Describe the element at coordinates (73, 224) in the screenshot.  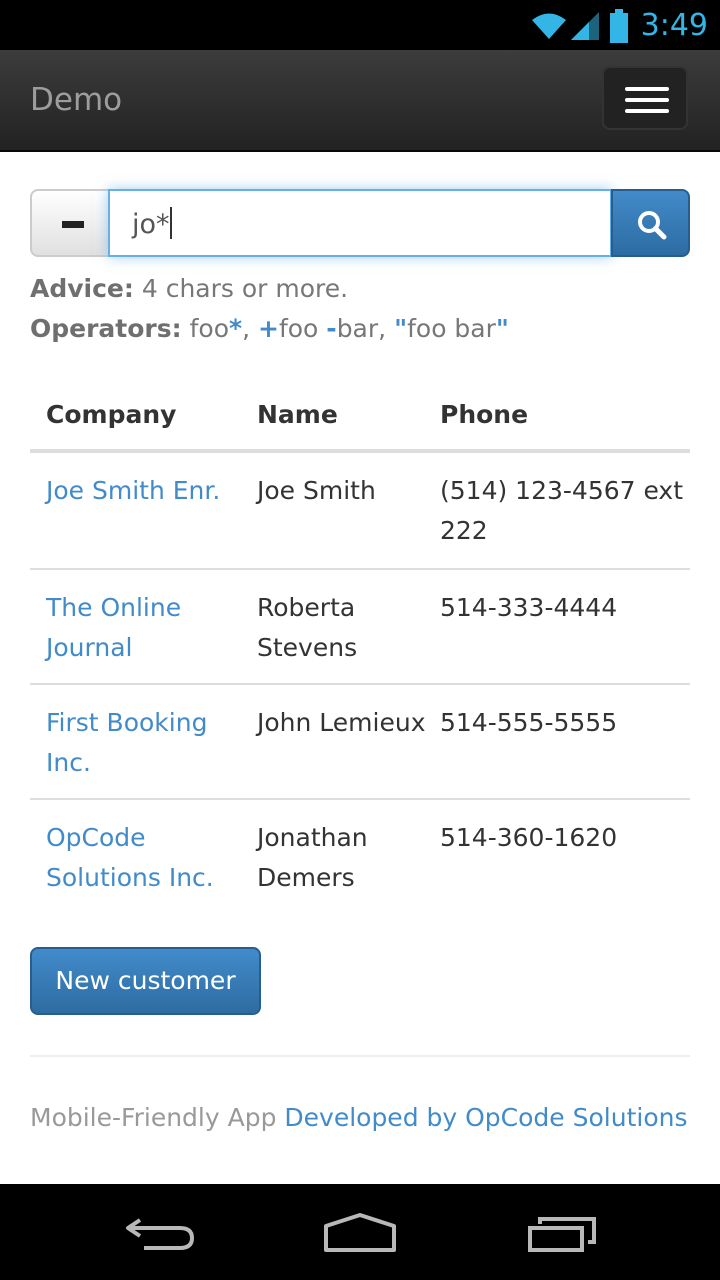
I see `minus-icon` at that location.